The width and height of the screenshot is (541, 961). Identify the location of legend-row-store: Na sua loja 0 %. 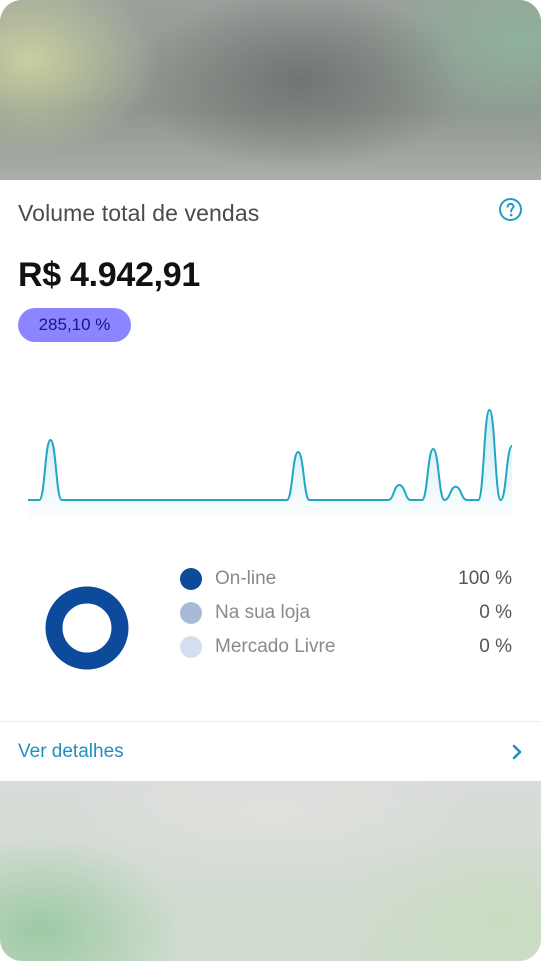
(346, 613).